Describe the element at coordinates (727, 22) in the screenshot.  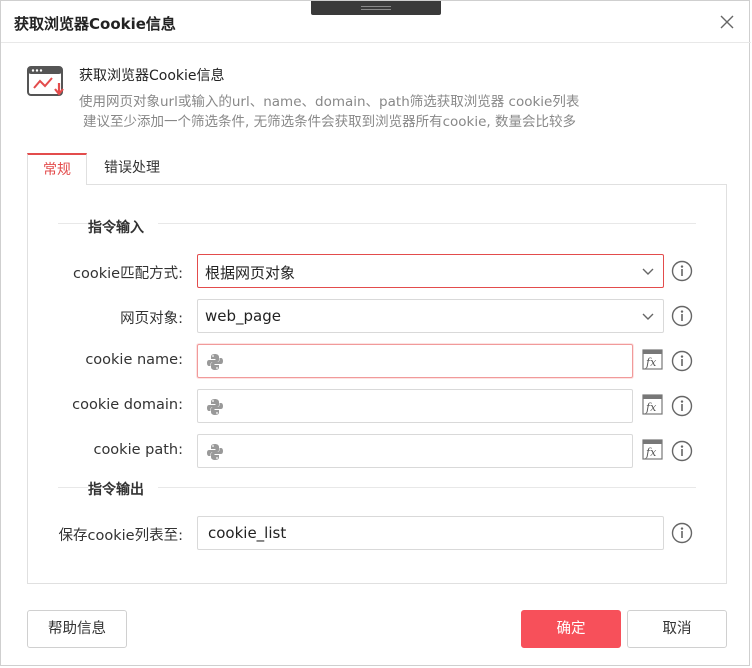
I see `close-icon` at that location.